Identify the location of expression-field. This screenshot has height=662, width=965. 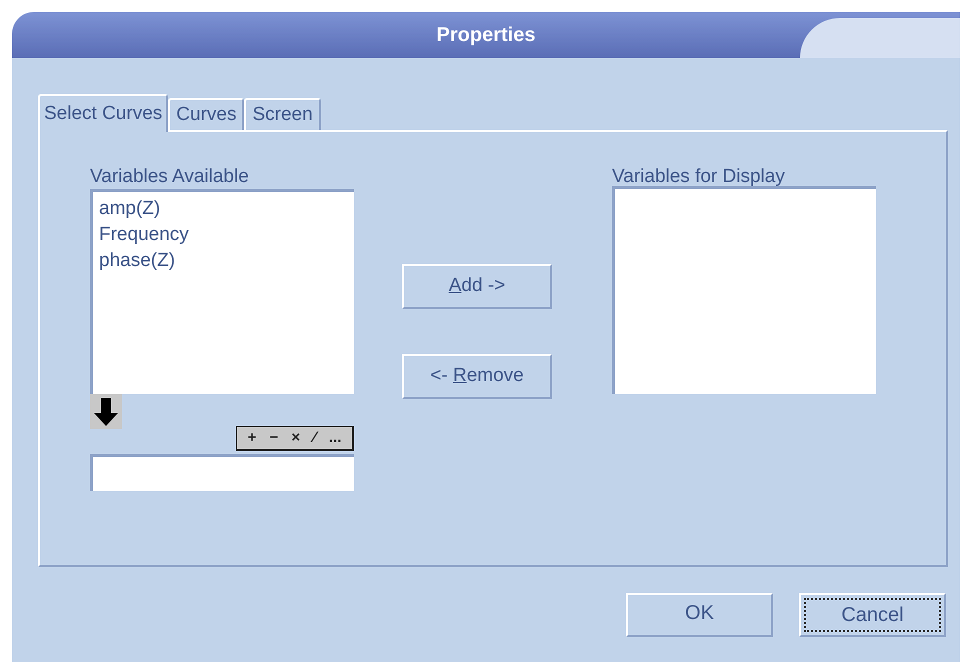
(222, 472).